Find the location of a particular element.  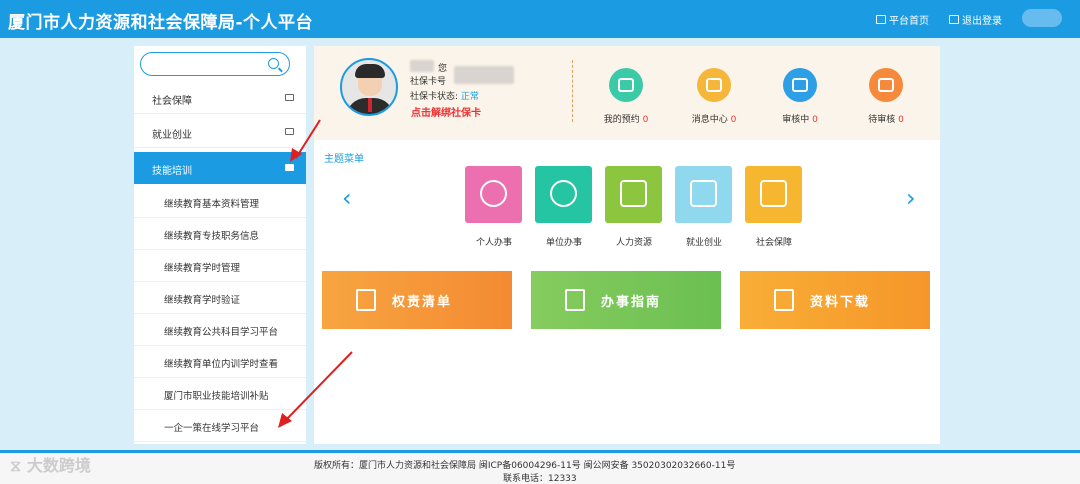

mail-icon is located at coordinates (714, 85).